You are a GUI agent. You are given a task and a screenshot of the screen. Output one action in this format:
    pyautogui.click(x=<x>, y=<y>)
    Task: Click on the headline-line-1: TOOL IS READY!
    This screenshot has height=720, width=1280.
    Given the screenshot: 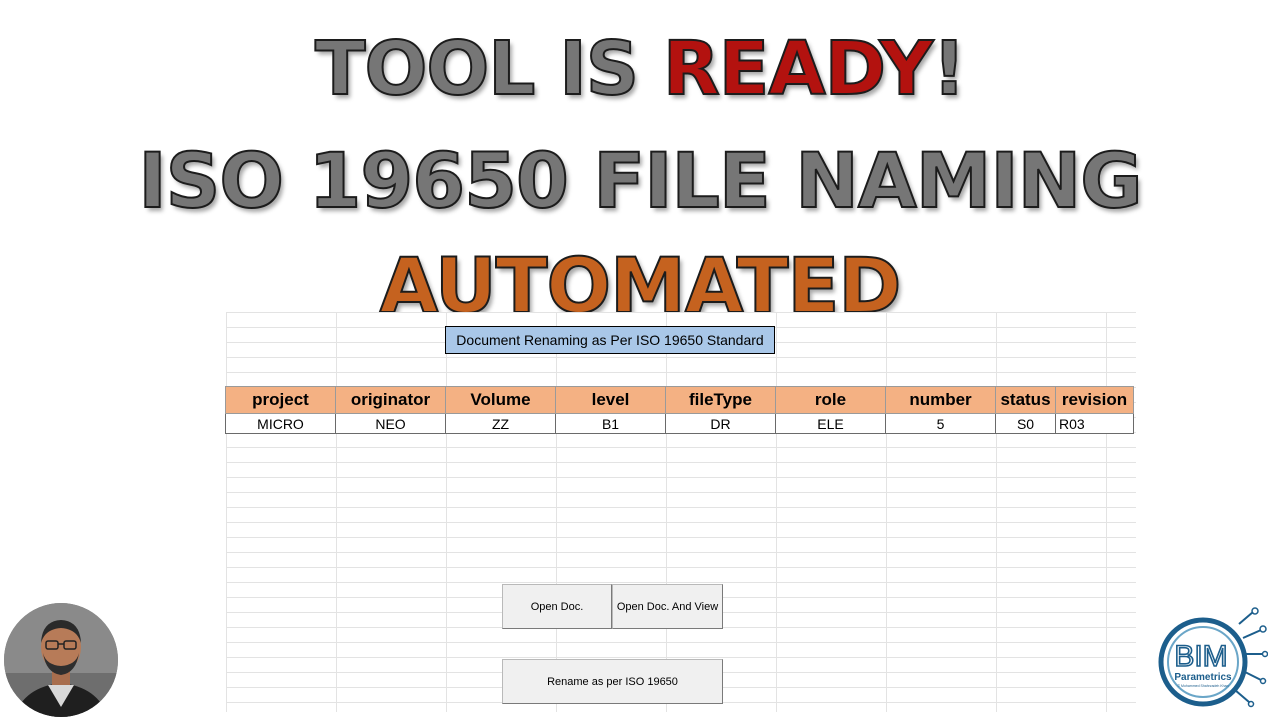 What is the action you would take?
    pyautogui.click(x=640, y=69)
    